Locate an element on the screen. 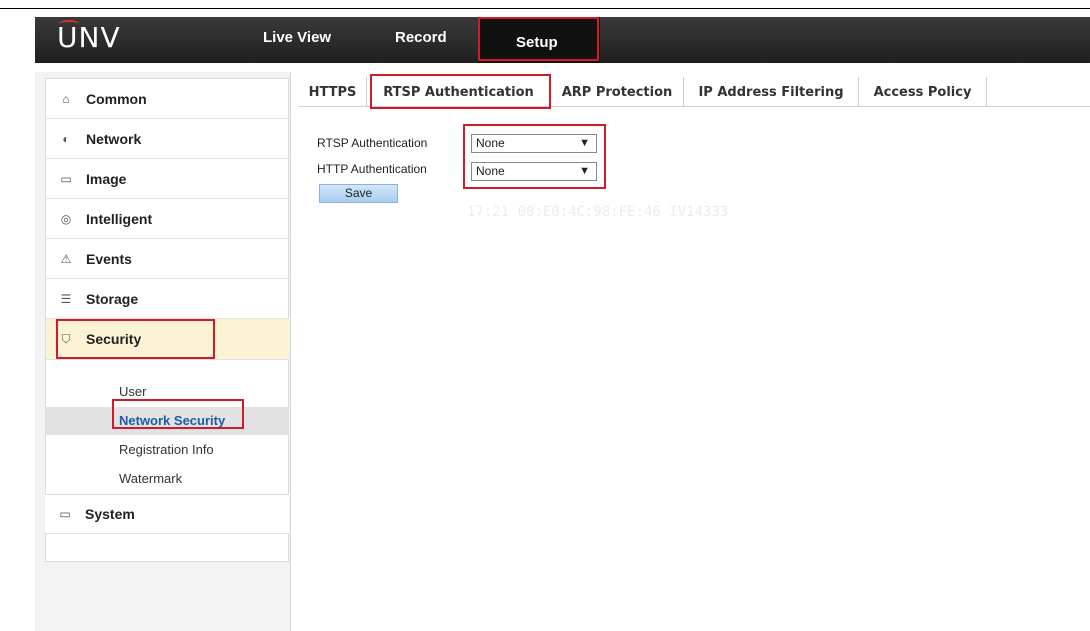 The width and height of the screenshot is (1090, 631). globe-icon: ◐ is located at coordinates (66, 138).